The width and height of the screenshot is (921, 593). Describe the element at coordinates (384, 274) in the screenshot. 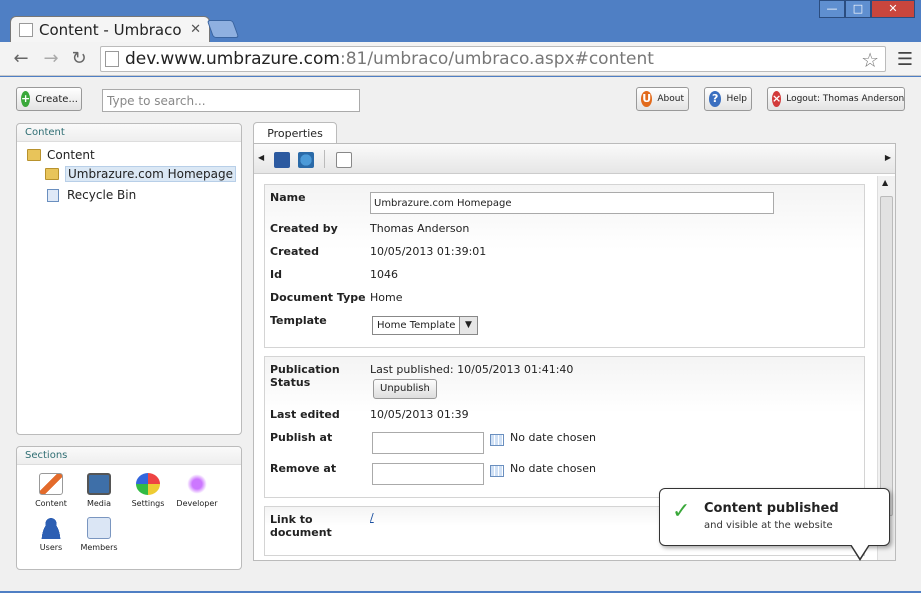

I see `id-value: 1046` at that location.